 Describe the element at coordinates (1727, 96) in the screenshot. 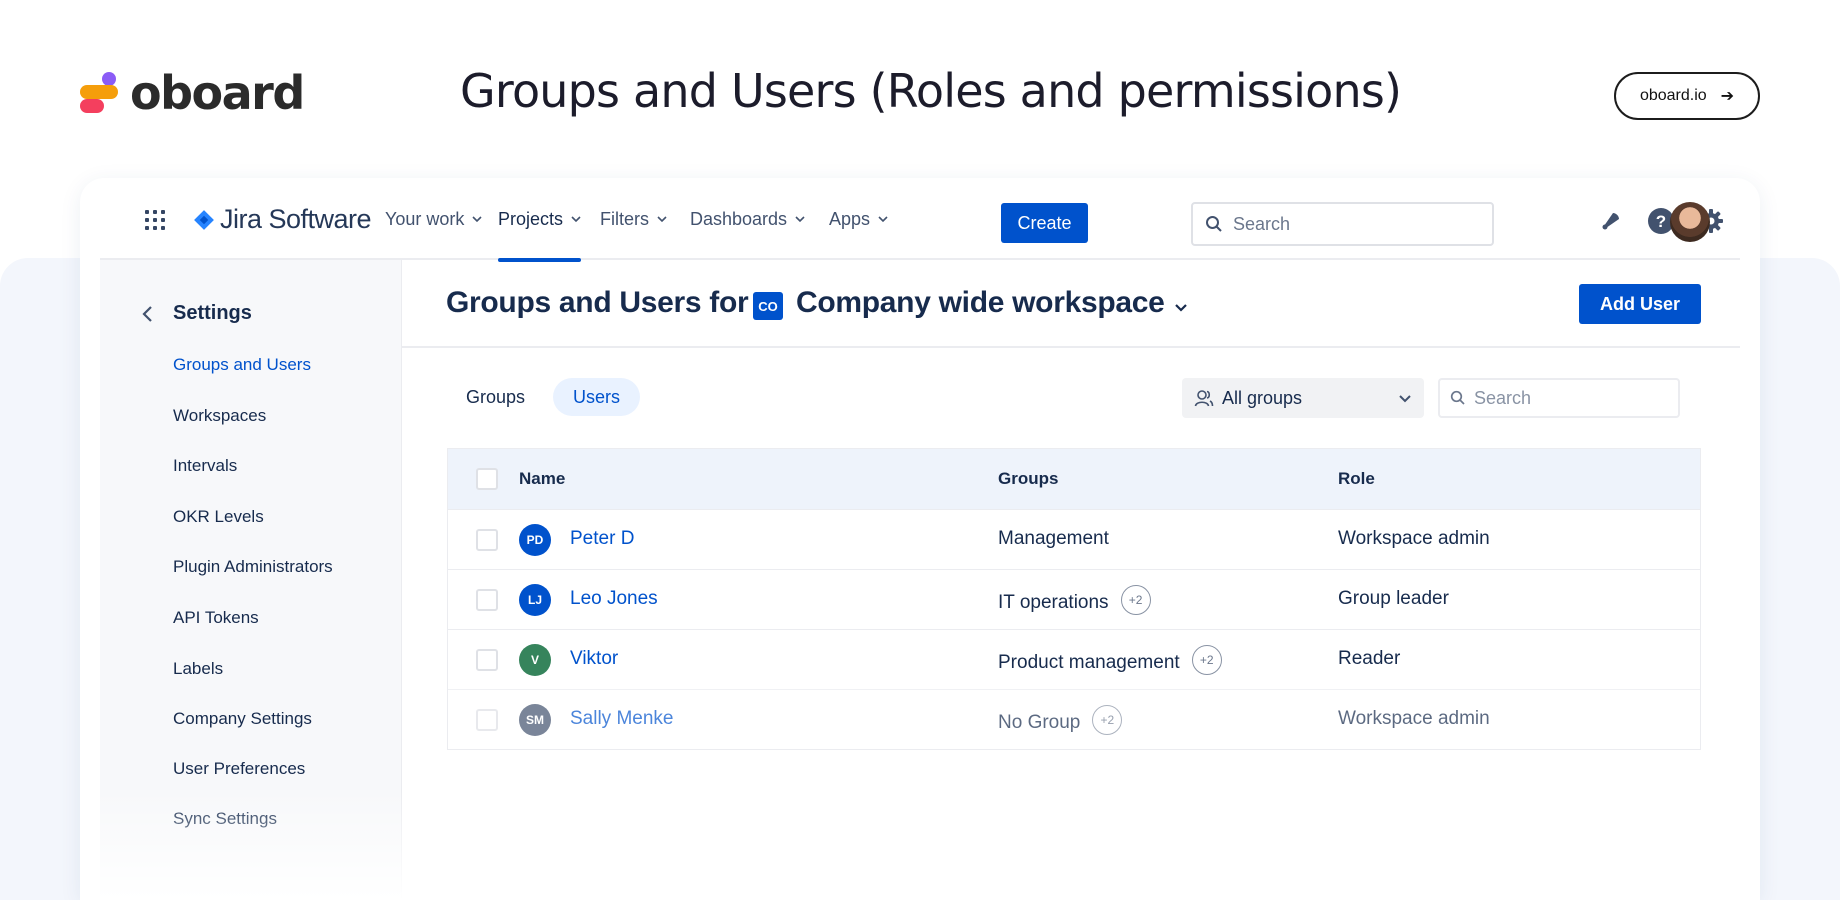

I see `arrow-right-icon: ➔` at that location.